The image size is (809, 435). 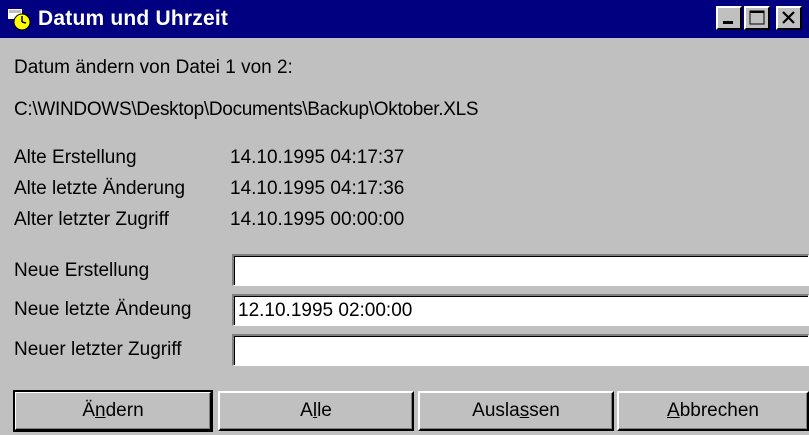 I want to click on maximize-button, so click(x=757, y=18).